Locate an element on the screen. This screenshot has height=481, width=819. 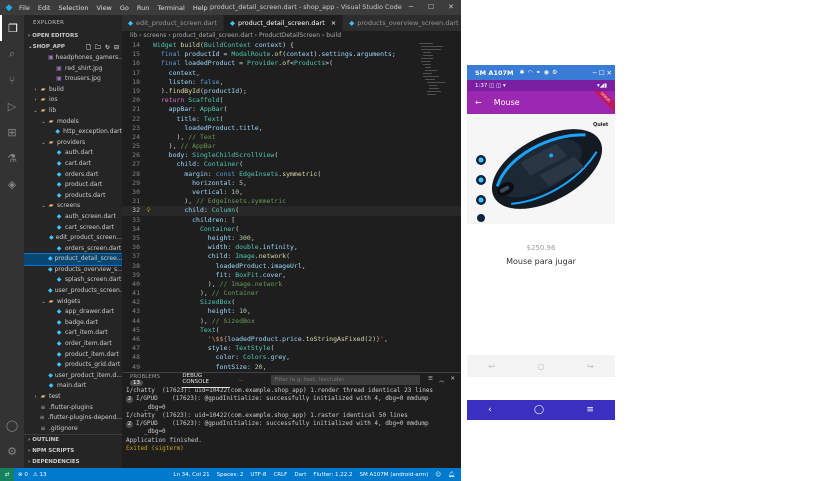
nav-recents-icon: ≡ is located at coordinates (590, 410).